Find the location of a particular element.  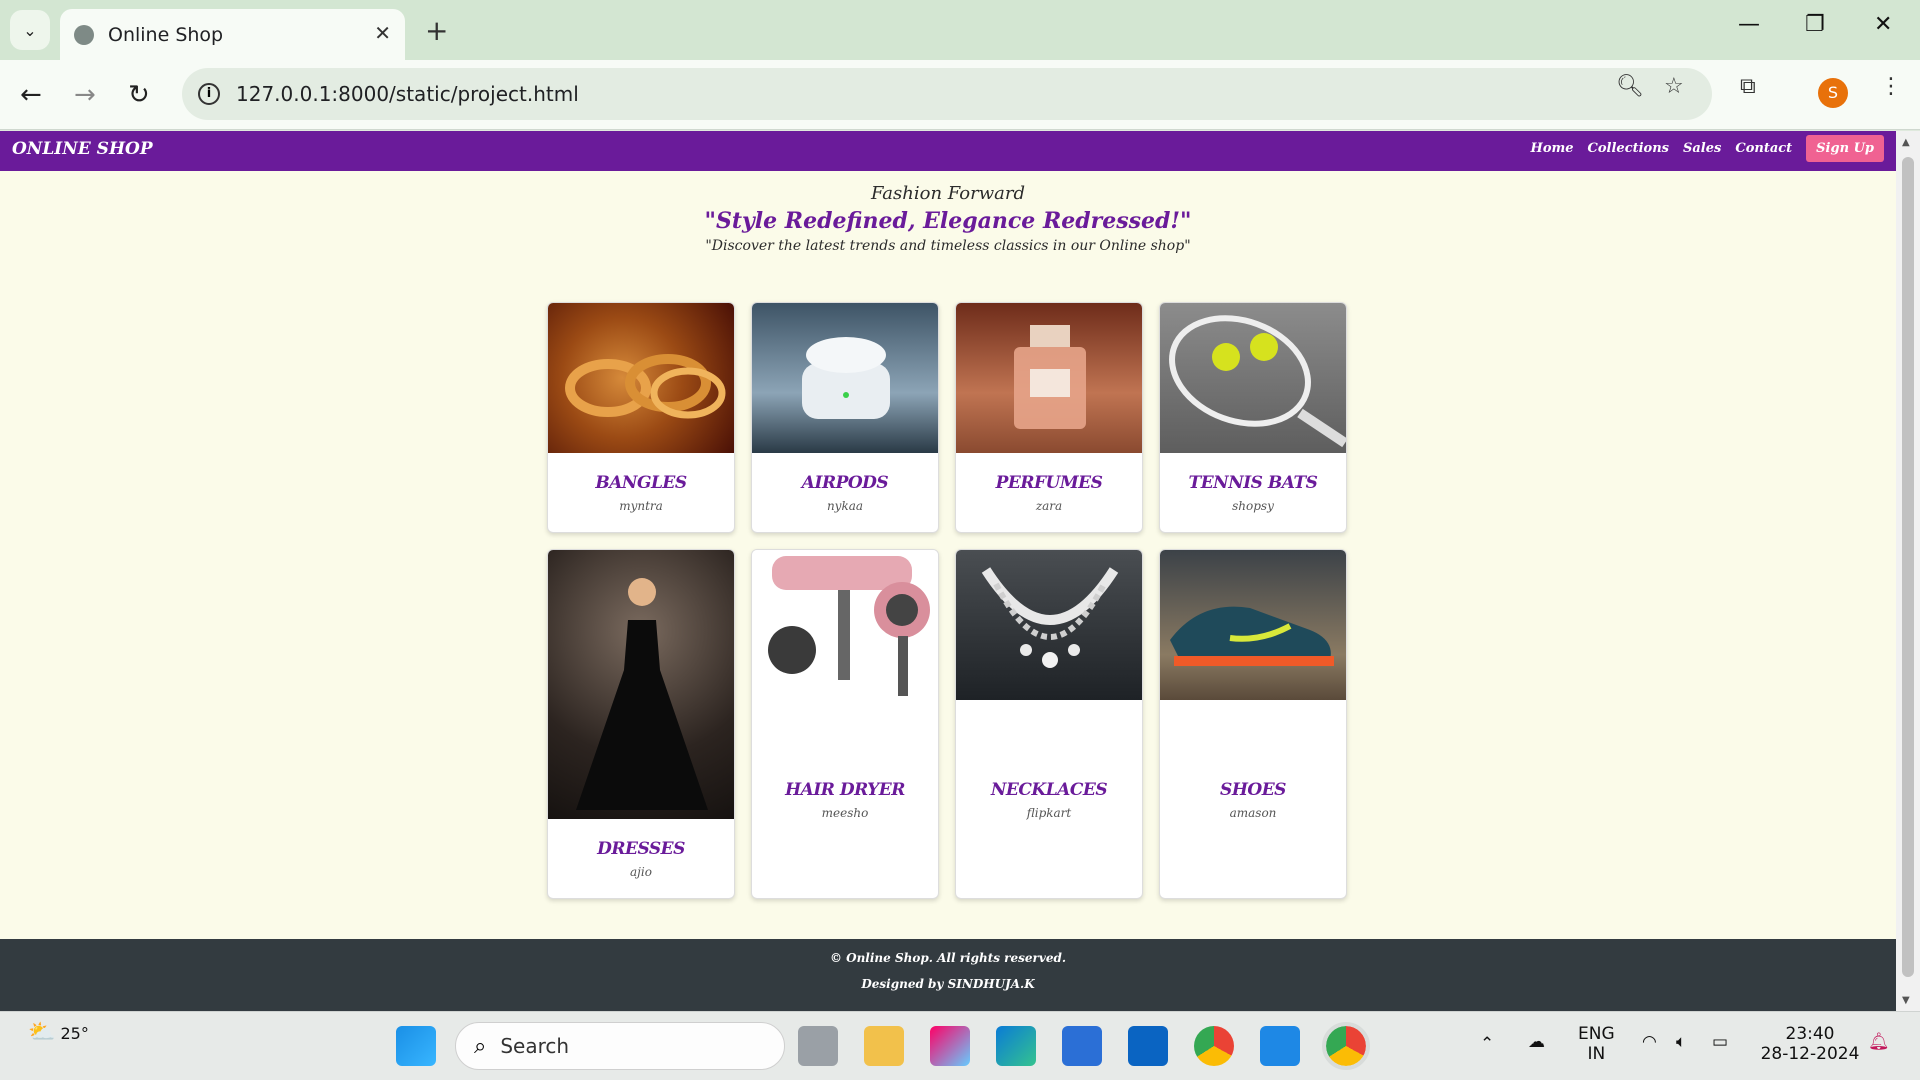

address-bar: i 127.0.0.1:8000/static/project.html is located at coordinates (947, 94).